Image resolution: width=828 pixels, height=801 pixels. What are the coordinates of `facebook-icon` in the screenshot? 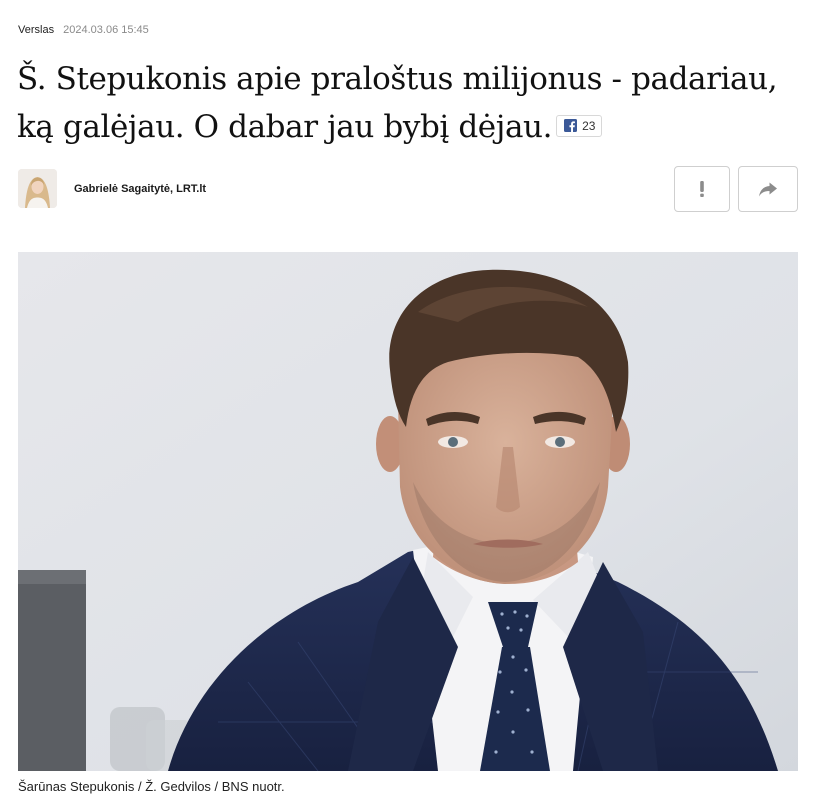 It's located at (571, 125).